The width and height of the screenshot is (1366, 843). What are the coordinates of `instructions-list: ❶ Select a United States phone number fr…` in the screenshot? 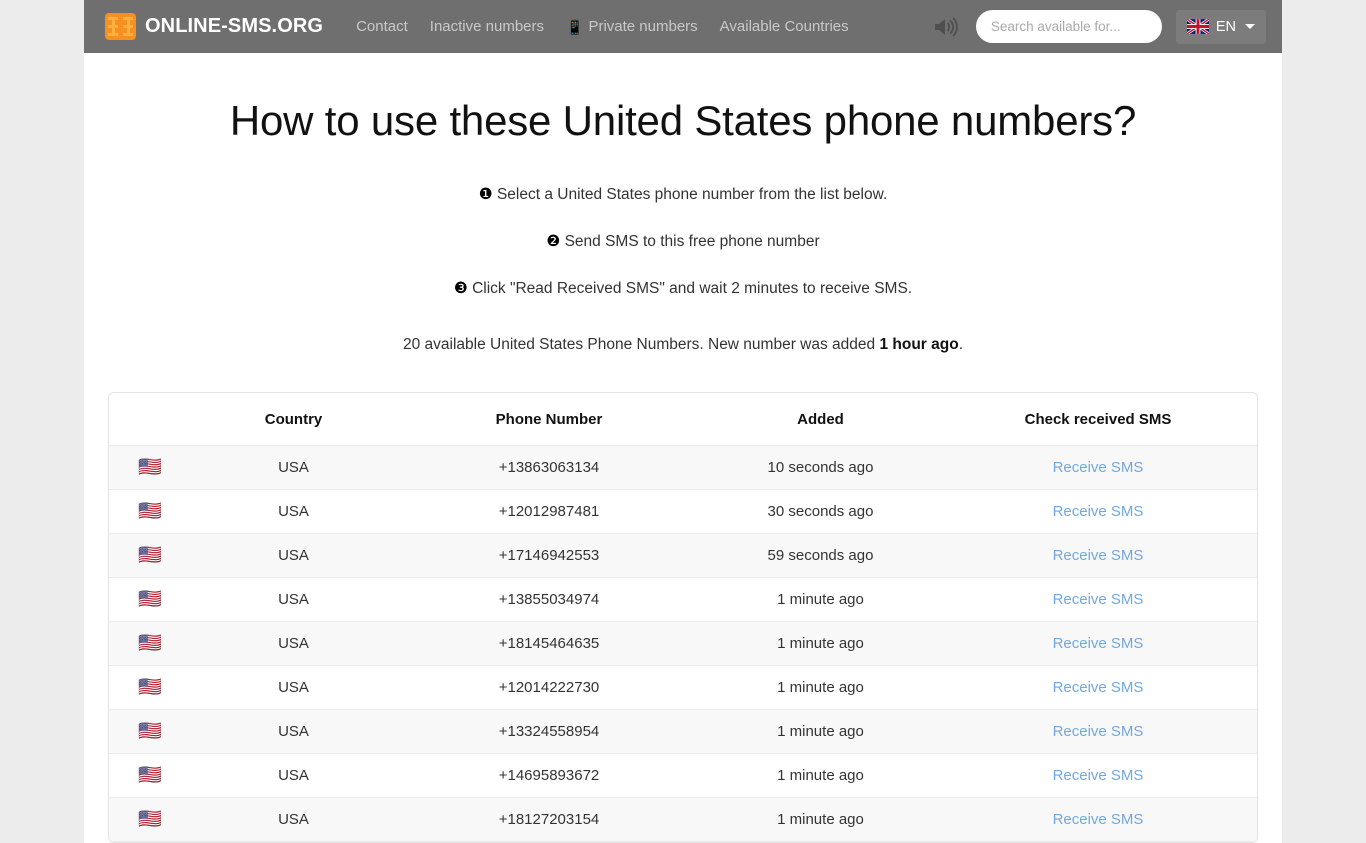 It's located at (683, 242).